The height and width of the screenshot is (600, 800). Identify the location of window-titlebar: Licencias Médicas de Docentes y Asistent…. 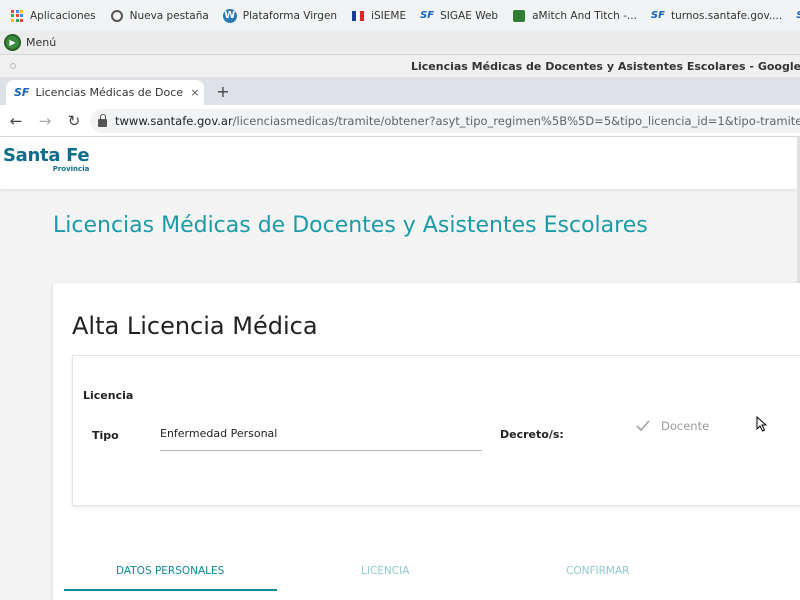
(400, 66).